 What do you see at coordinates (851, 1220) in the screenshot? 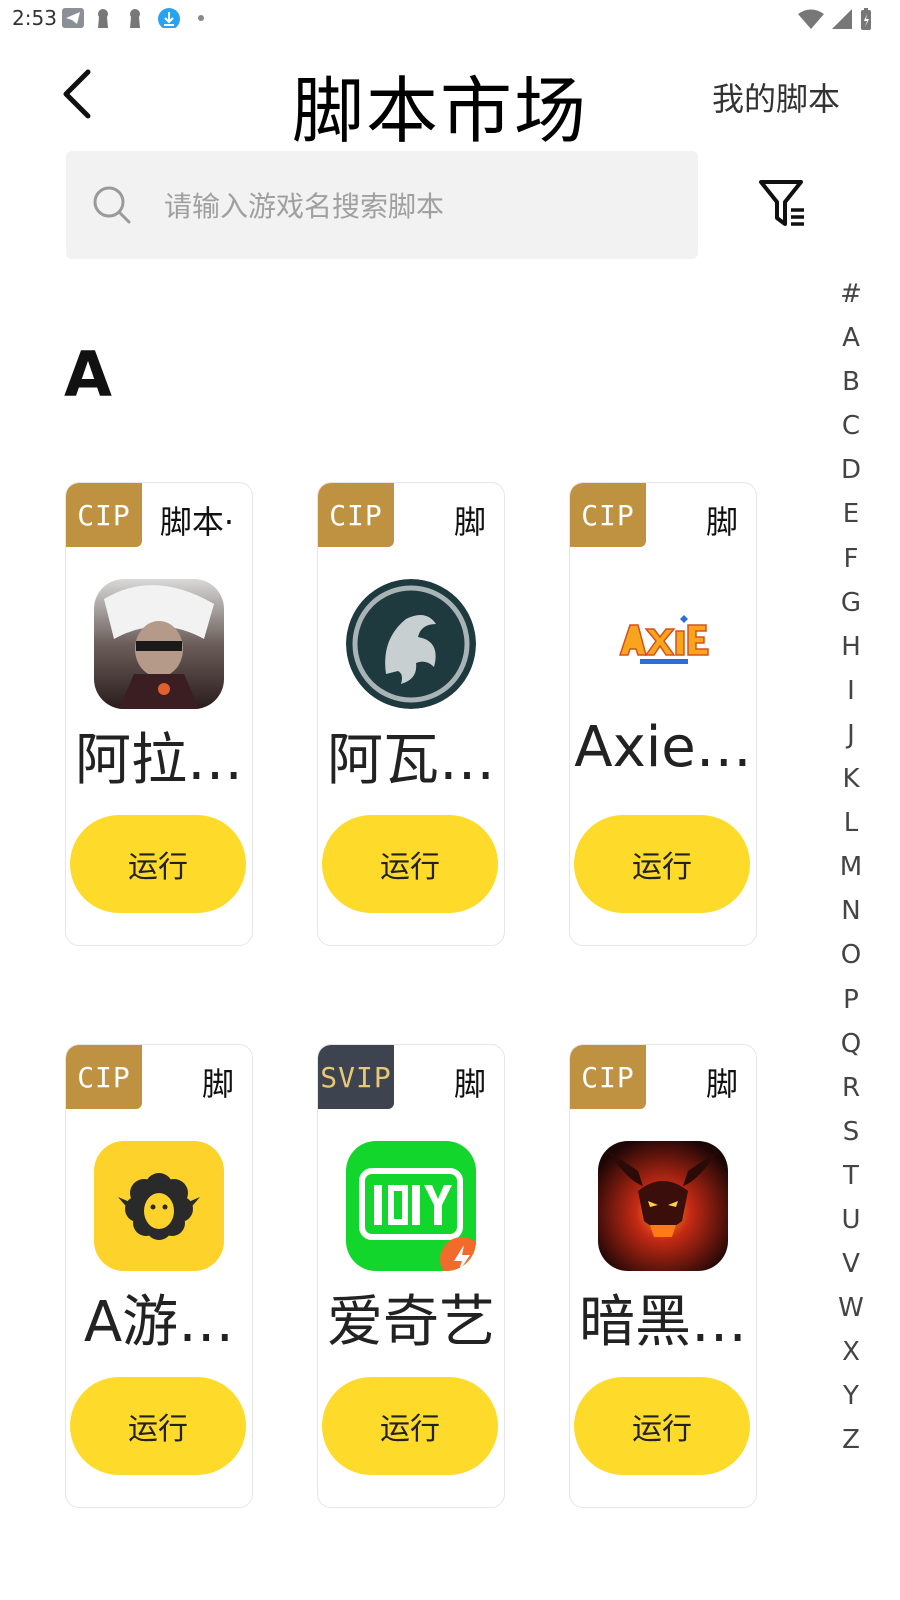
I see `index-letter: U` at bounding box center [851, 1220].